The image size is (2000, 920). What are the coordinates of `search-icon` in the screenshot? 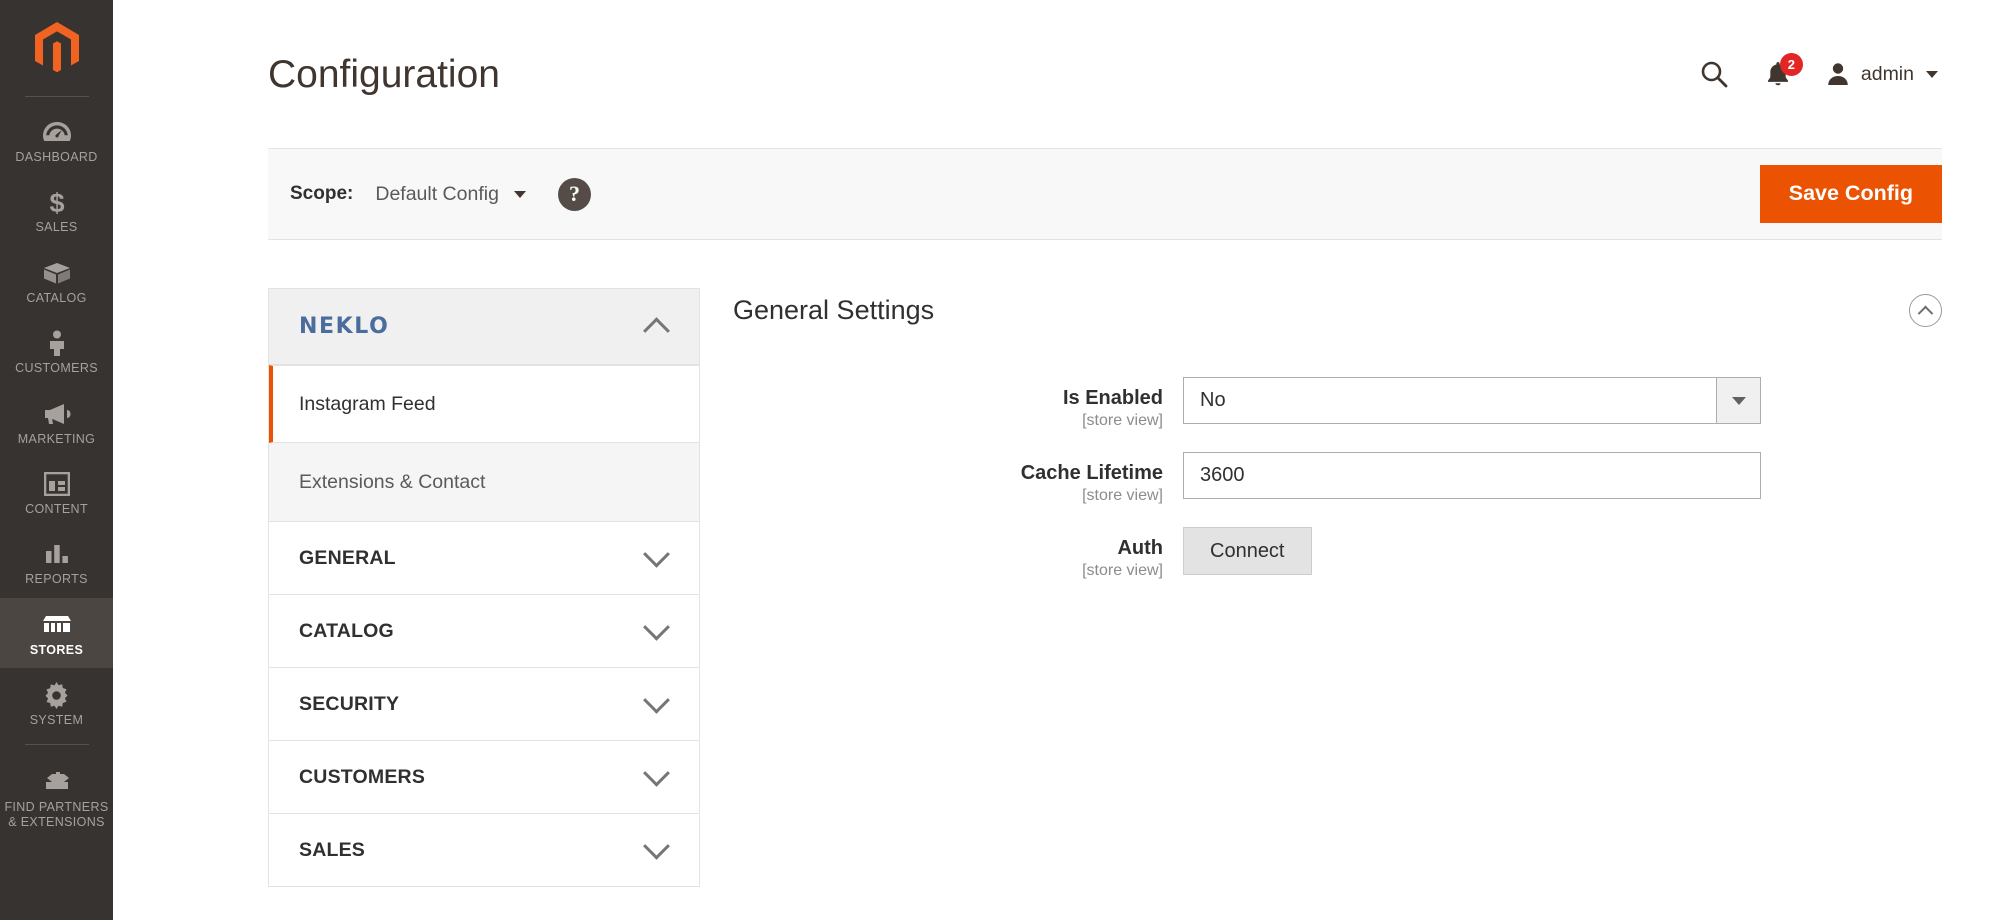 It's located at (1714, 74).